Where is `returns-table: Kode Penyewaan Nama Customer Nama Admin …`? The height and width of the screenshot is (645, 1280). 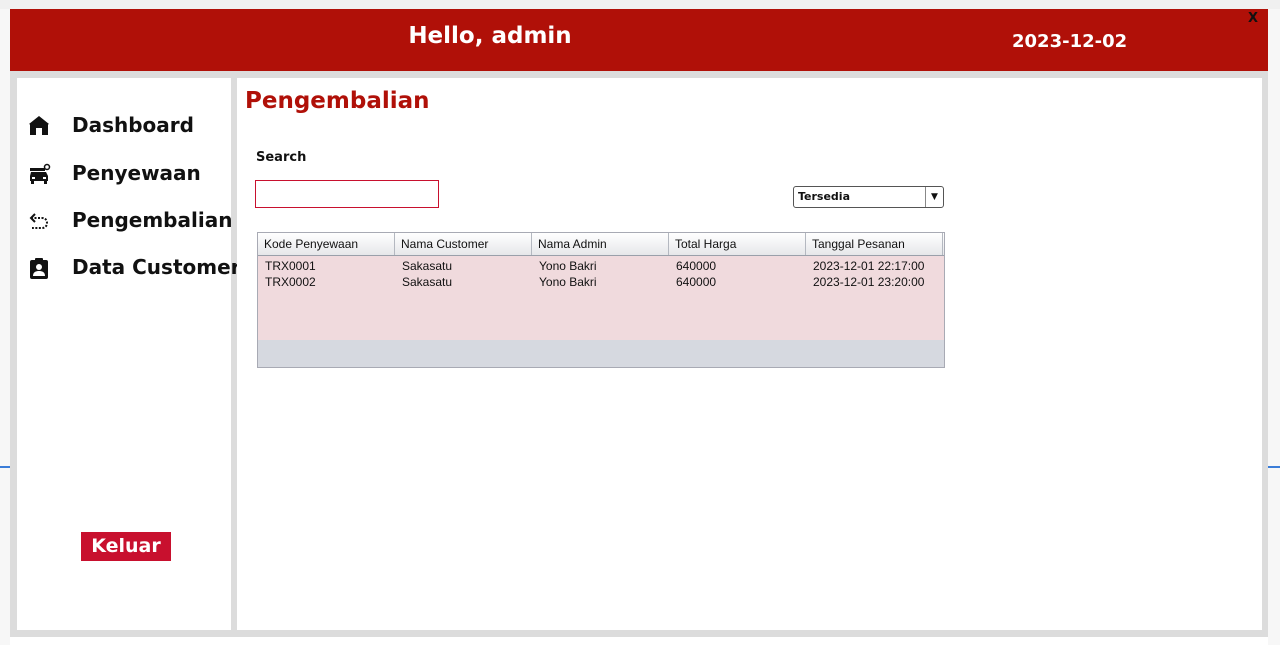
returns-table: Kode Penyewaan Nama Customer Nama Admin … is located at coordinates (601, 300).